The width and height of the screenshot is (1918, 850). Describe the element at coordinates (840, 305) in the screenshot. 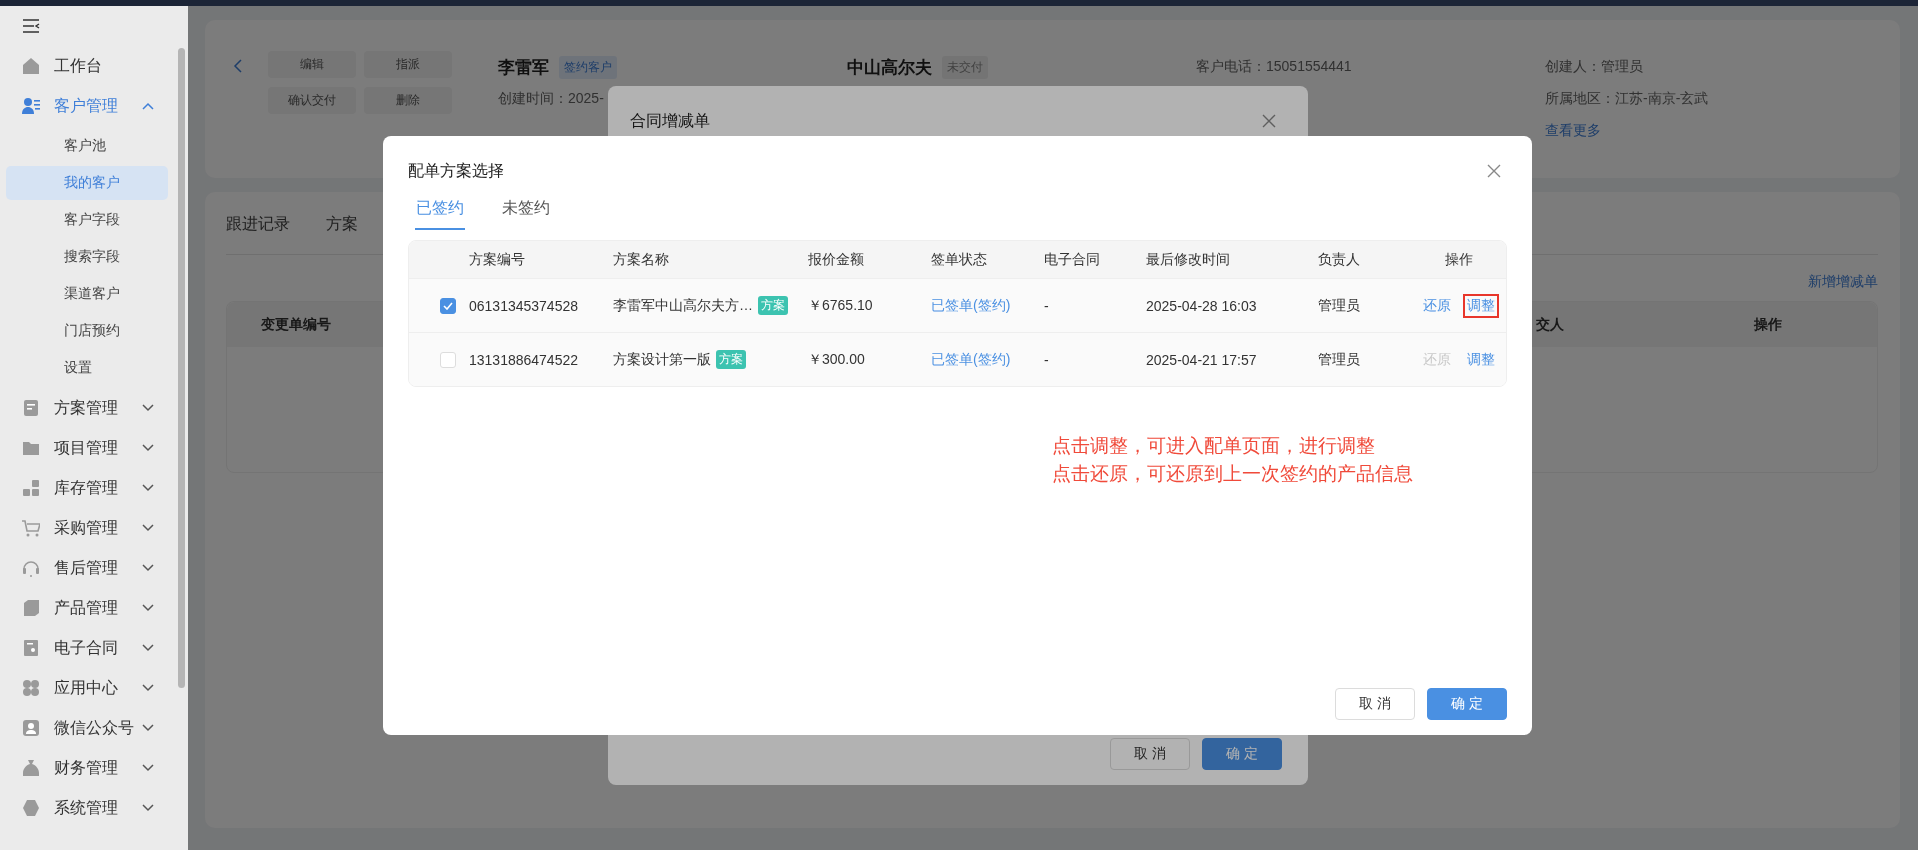

I see `table-cell: ￥6765.10` at that location.